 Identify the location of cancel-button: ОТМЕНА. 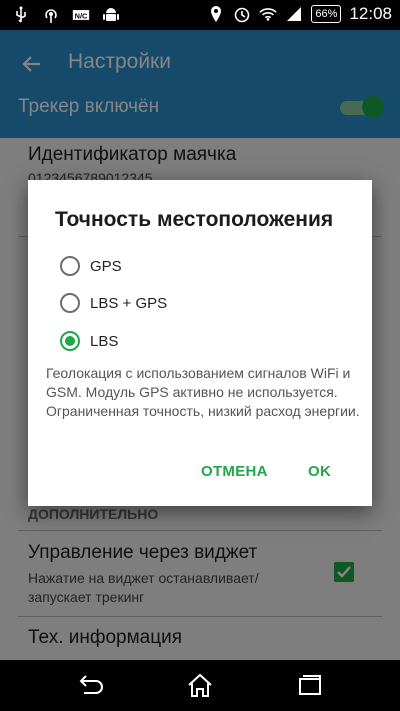
(234, 471).